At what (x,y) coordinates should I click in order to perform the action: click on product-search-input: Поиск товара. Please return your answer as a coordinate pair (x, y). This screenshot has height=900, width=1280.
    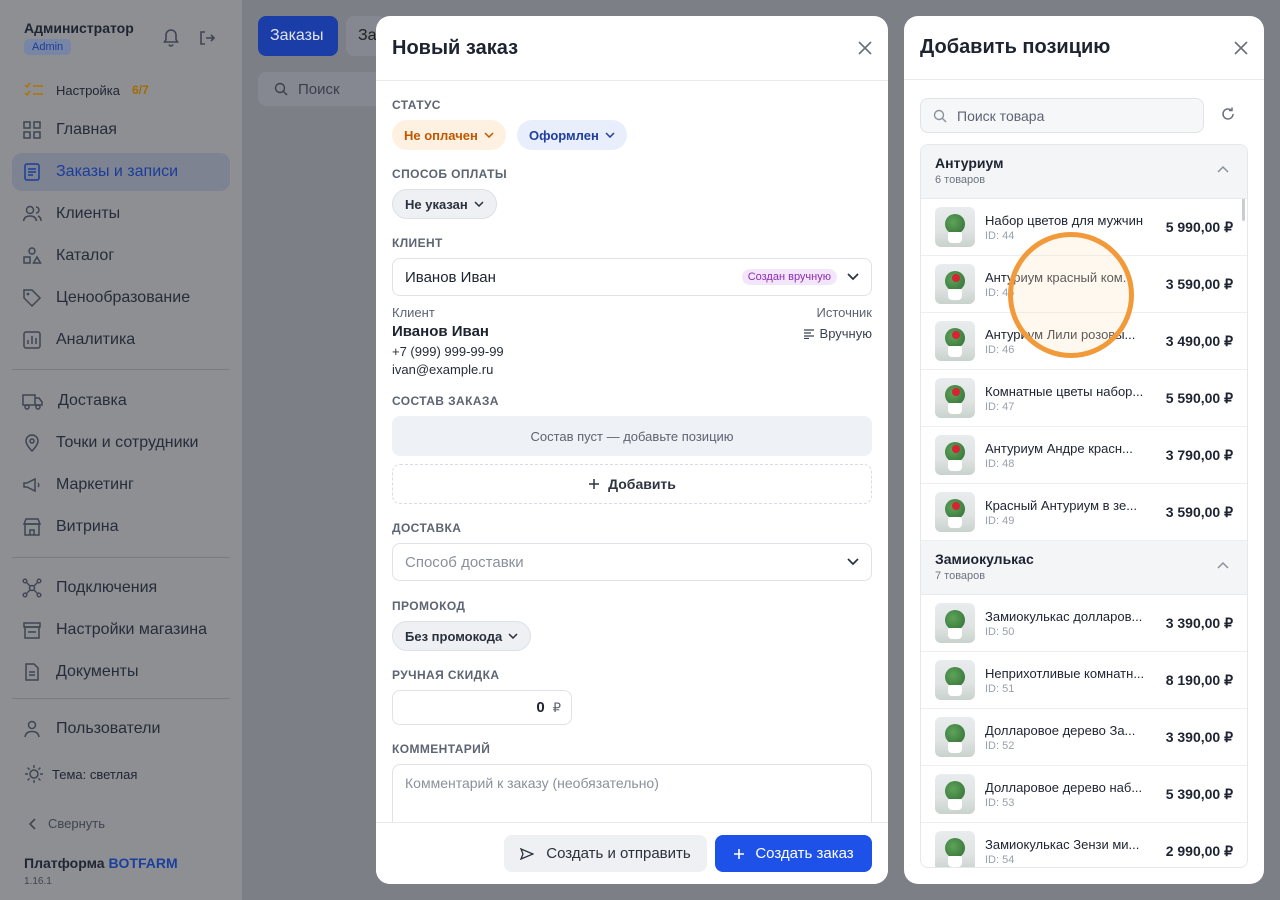
    Looking at the image, I should click on (1062, 115).